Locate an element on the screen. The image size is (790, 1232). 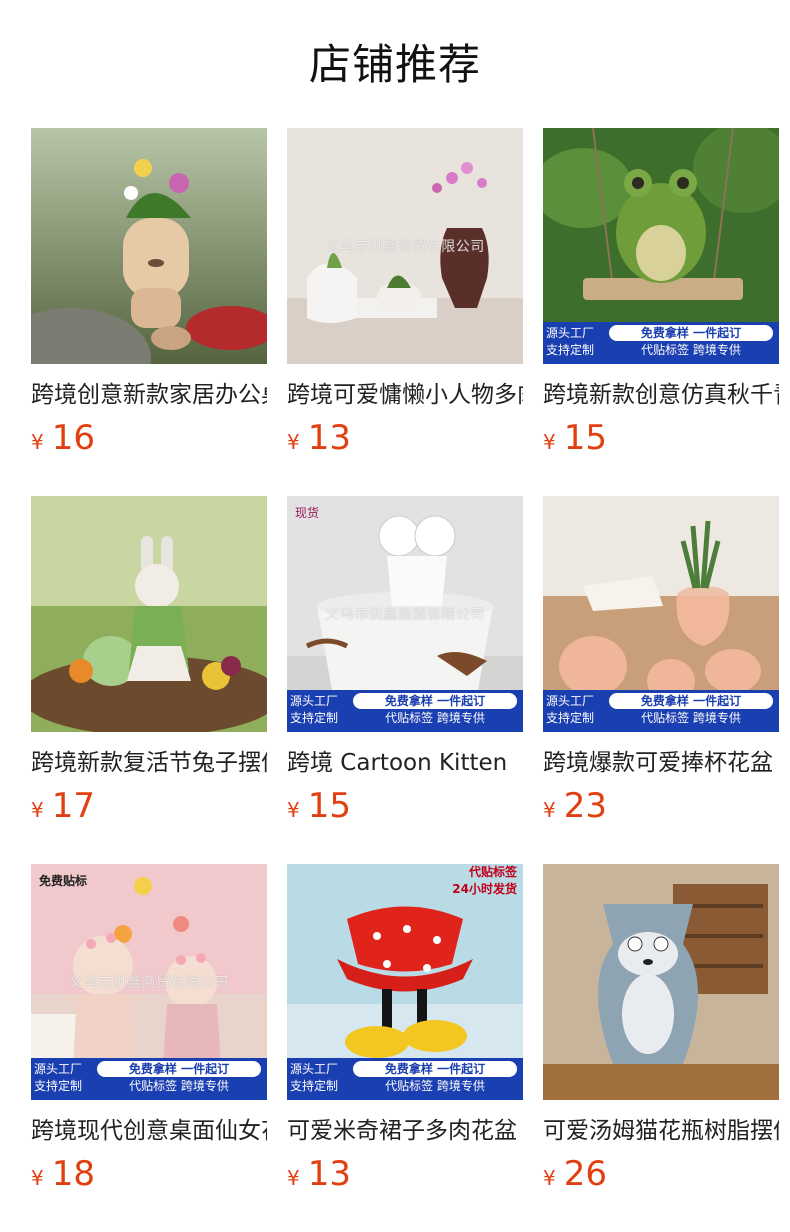
product-price: ¥ 18 is located at coordinates (63, 1174).